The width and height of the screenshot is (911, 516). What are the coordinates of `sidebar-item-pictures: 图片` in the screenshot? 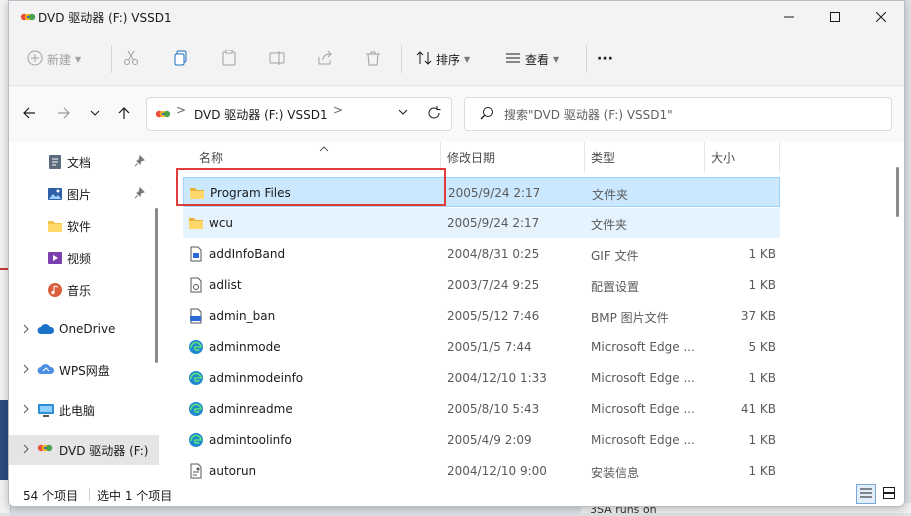 It's located at (84, 194).